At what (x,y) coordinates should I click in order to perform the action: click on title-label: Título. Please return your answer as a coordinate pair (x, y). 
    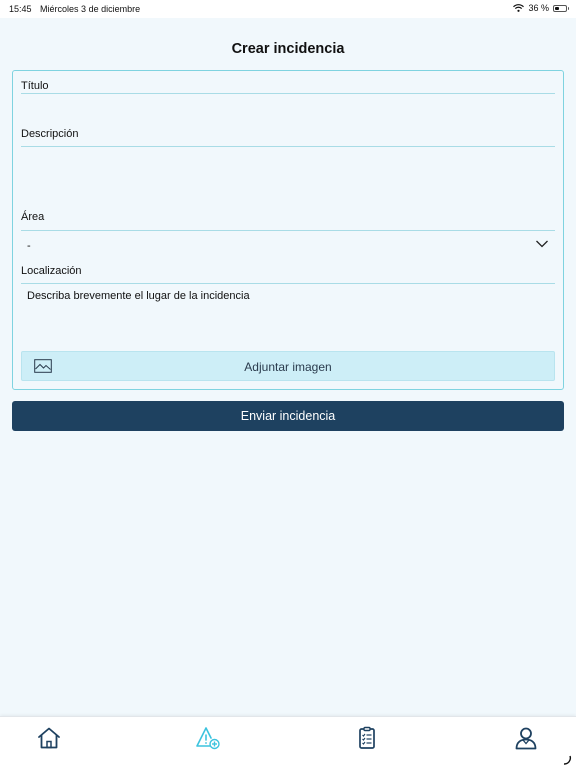
    Looking at the image, I should click on (35, 86).